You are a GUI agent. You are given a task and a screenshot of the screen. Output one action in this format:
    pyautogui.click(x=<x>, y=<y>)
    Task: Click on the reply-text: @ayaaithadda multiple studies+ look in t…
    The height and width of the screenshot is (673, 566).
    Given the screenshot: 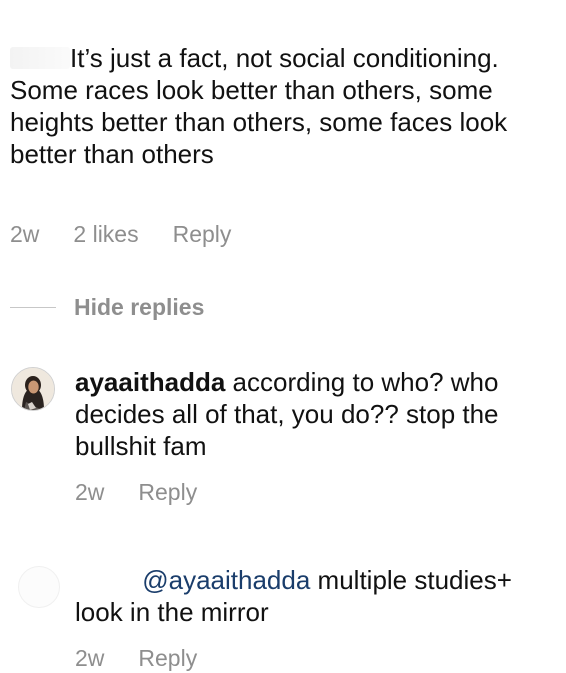 What is the action you would take?
    pyautogui.click(x=310, y=596)
    